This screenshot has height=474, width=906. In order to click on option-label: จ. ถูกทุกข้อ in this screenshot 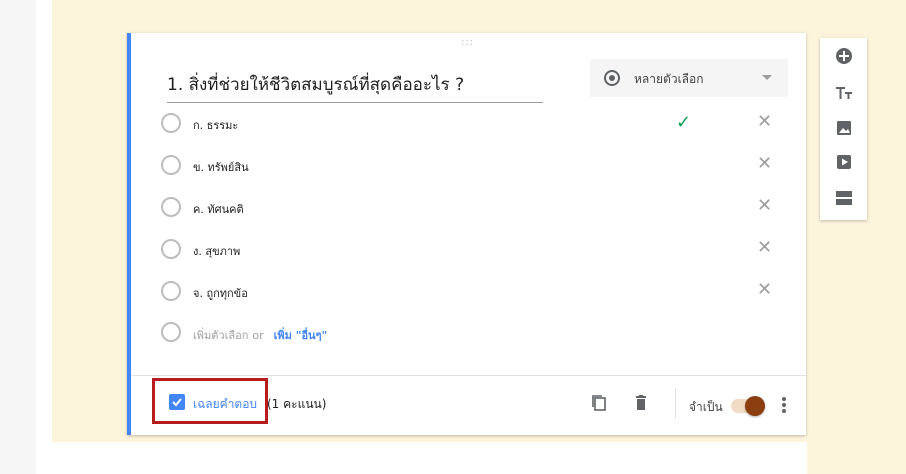, I will do `click(220, 293)`.